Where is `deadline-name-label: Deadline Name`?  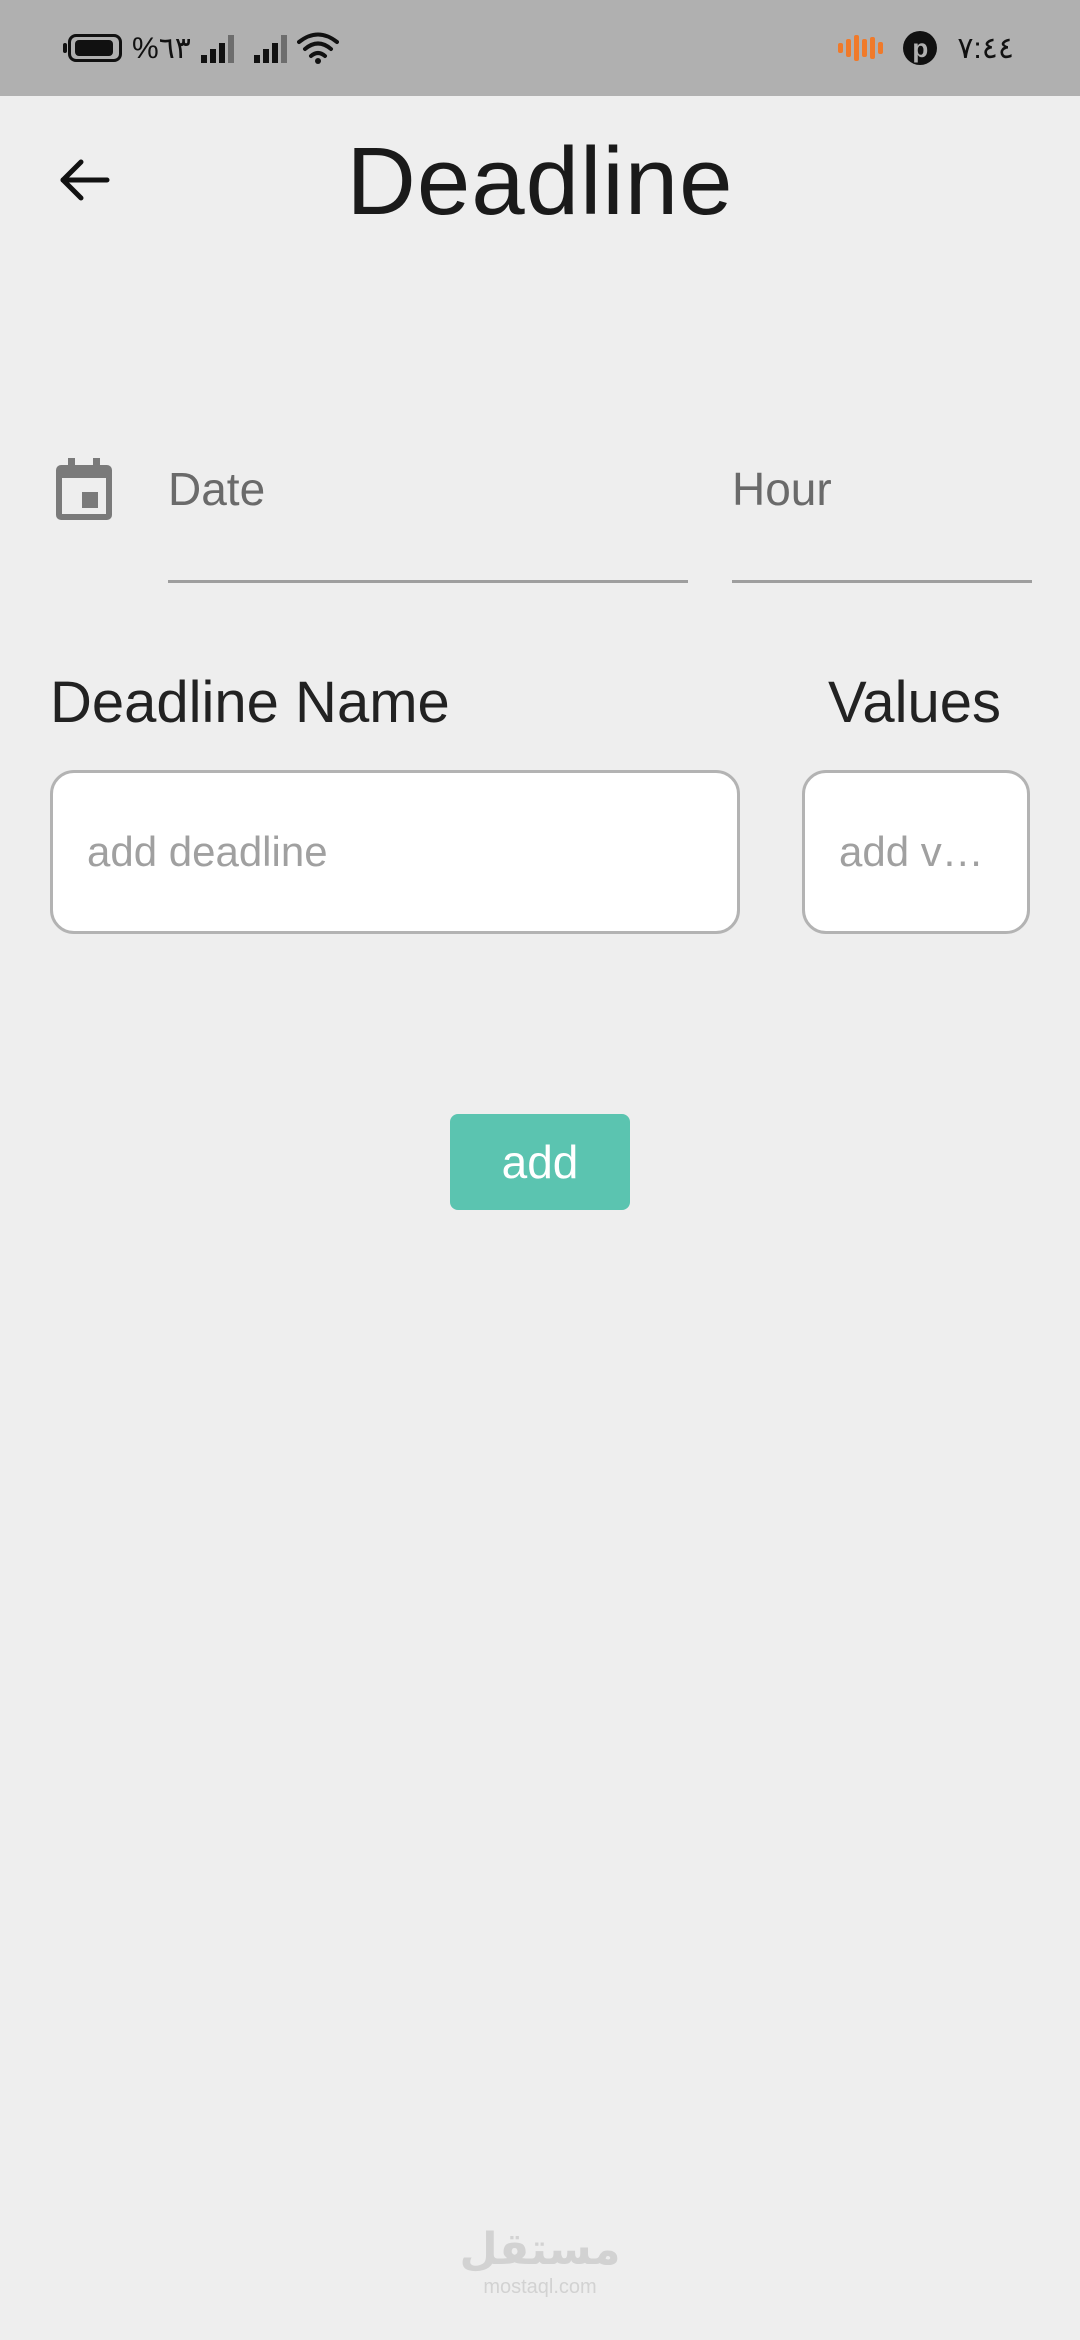
deadline-name-label: Deadline Name is located at coordinates (250, 702).